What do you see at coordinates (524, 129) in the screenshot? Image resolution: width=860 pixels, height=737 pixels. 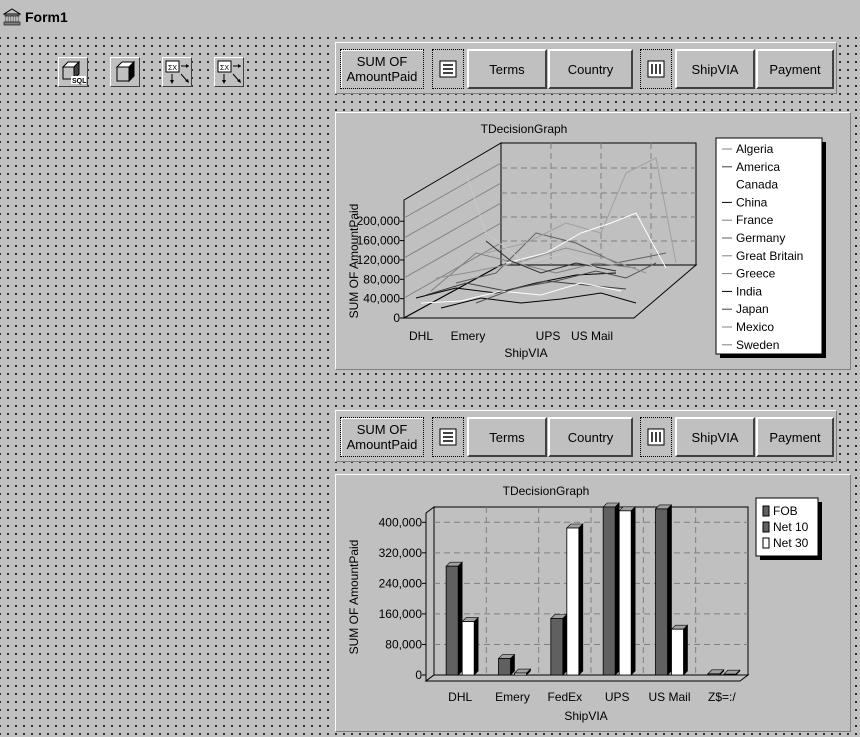 I see `graph1-title: TDecisionGraph` at bounding box center [524, 129].